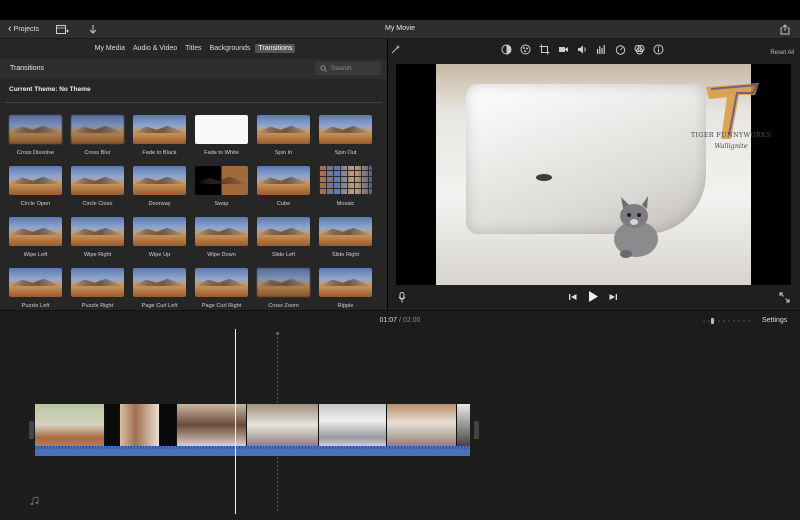 This screenshot has width=800, height=520. Describe the element at coordinates (35, 306) in the screenshot. I see `transition-label: Puzzle Left` at that location.